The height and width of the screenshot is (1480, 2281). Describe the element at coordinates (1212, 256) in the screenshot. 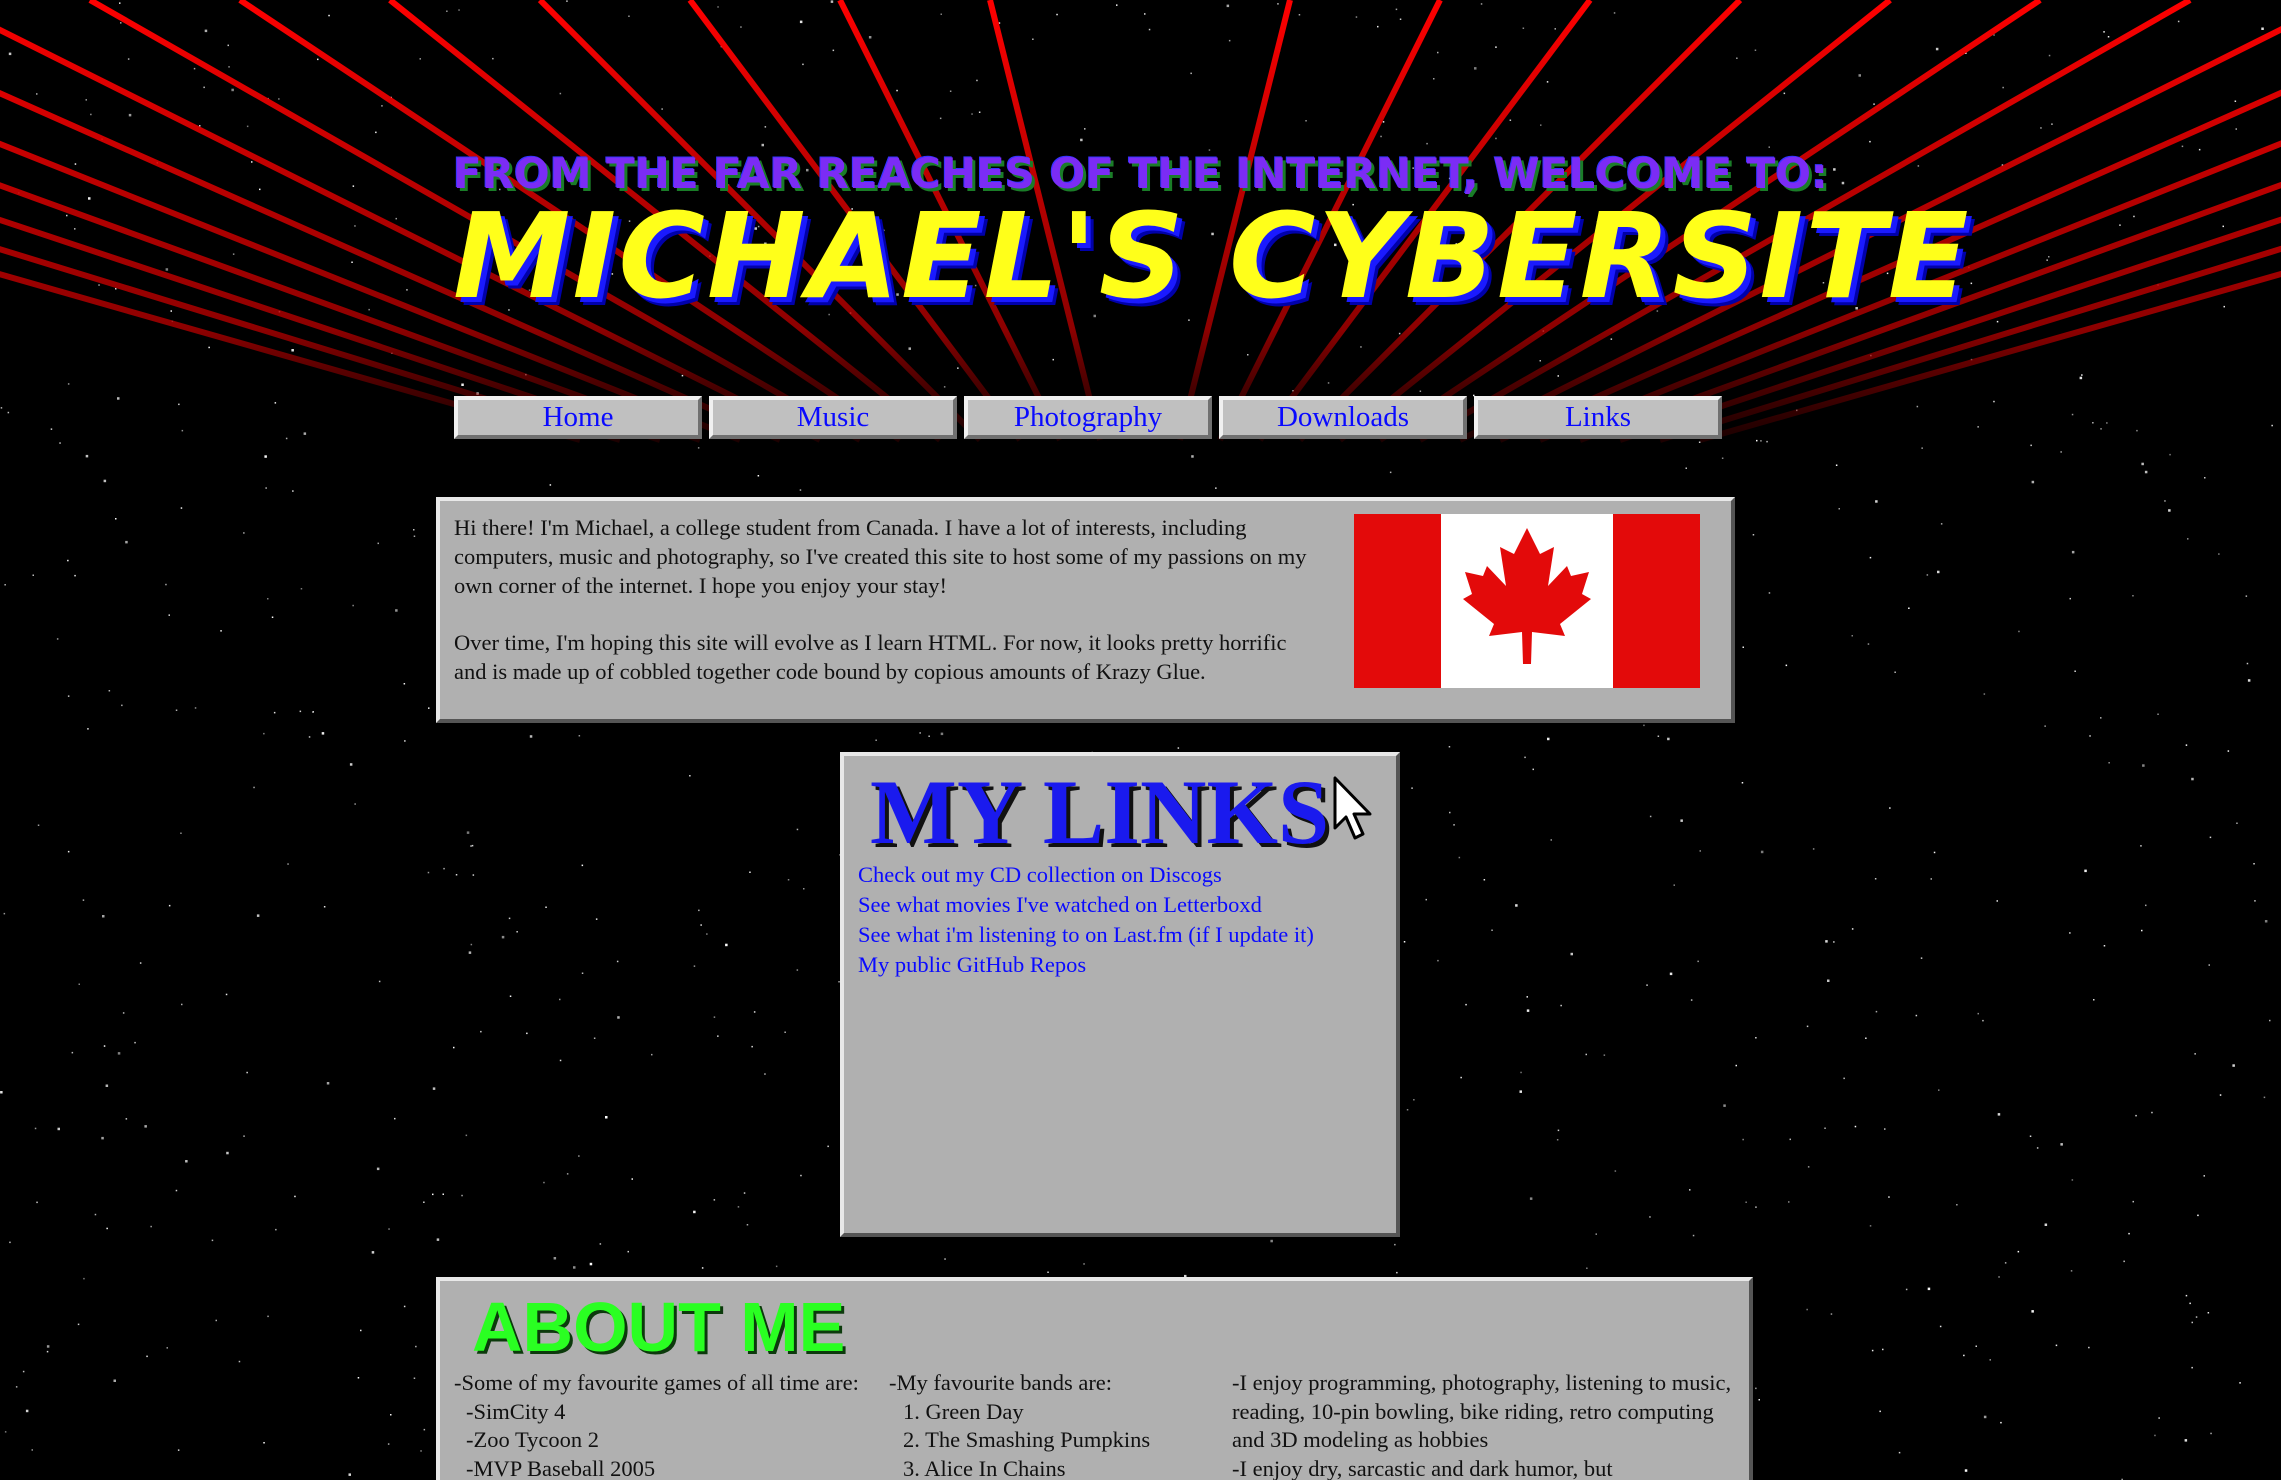

I see `site-title: MICHAEL'S CYBERSITE` at that location.